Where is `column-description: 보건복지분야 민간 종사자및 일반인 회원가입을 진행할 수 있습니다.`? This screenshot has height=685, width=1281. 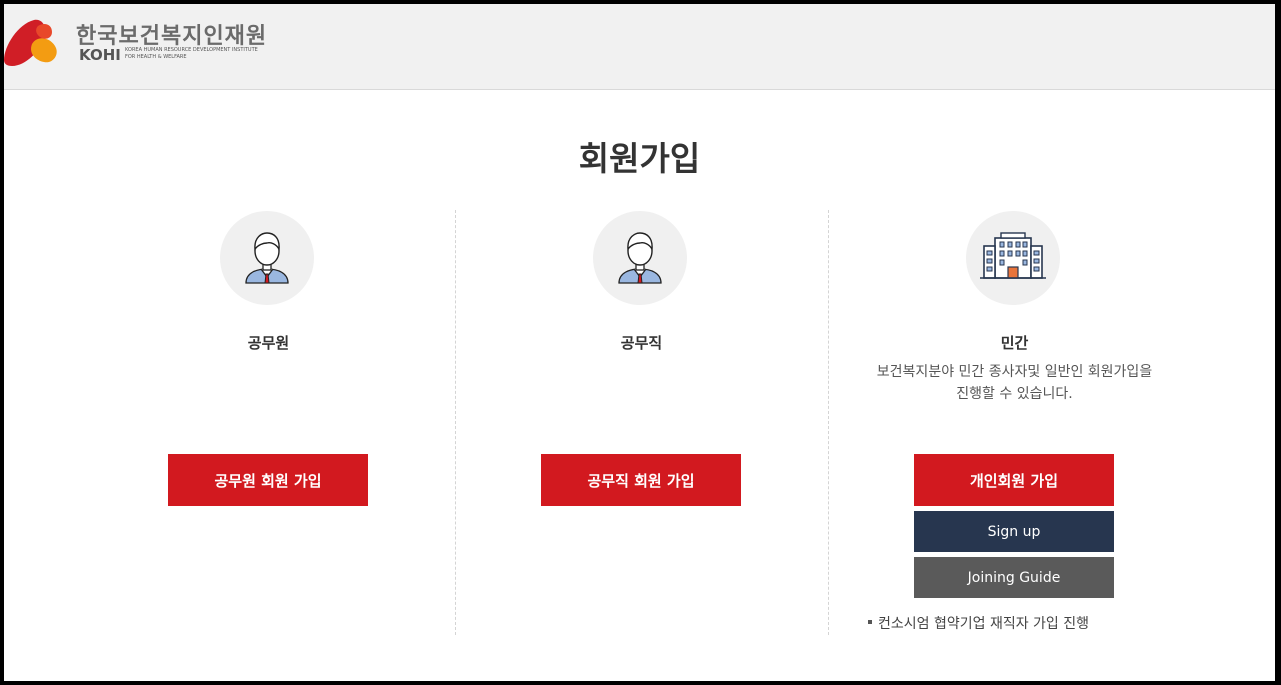 column-description: 보건복지분야 민간 종사자및 일반인 회원가입을 진행할 수 있습니다. is located at coordinates (1014, 383).